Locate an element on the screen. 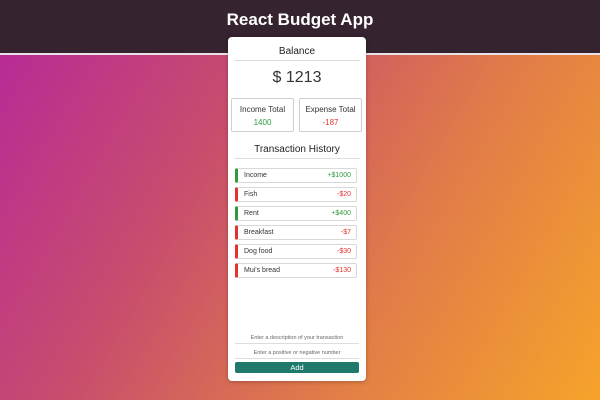 This screenshot has width=600, height=400. transaction-name: Rent is located at coordinates (251, 213).